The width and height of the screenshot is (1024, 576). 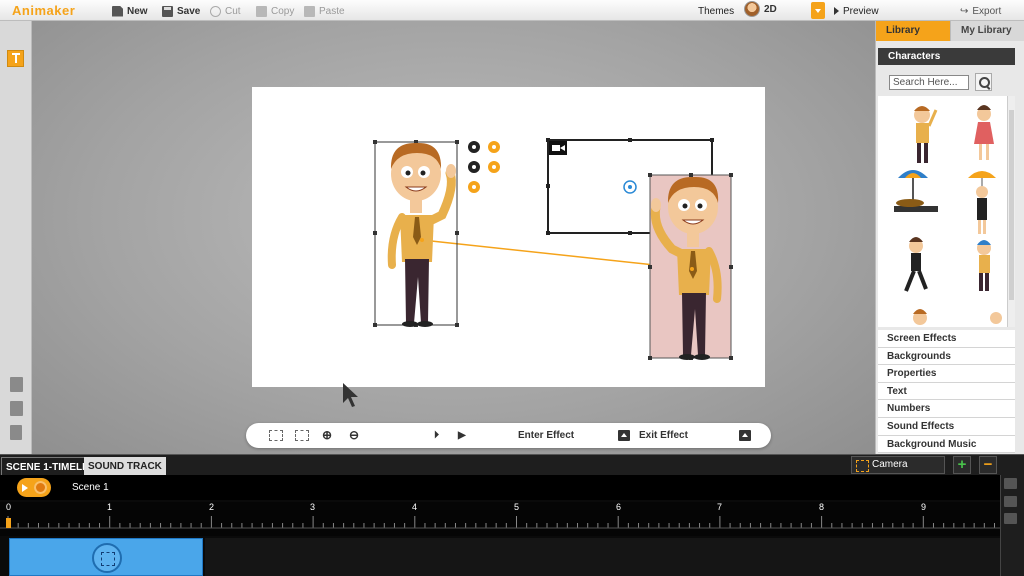 I want to click on text-tool-icon, so click(x=15, y=58).